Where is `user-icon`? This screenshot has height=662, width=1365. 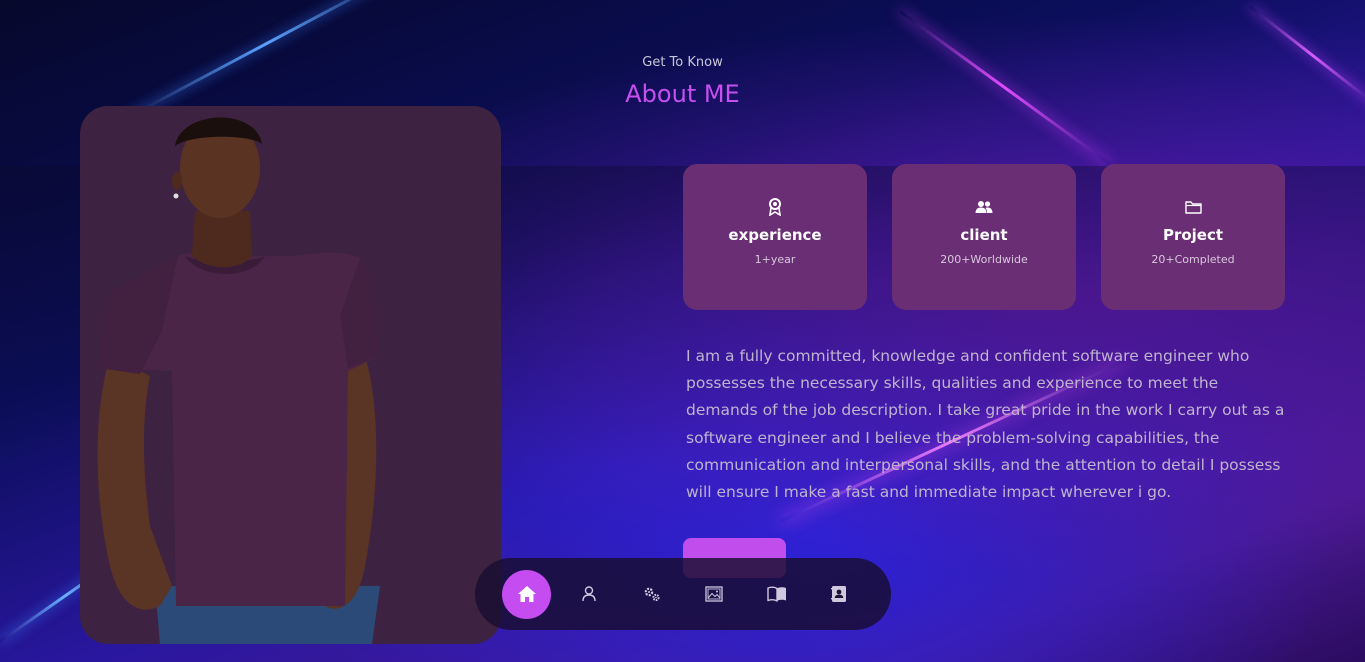 user-icon is located at coordinates (589, 594).